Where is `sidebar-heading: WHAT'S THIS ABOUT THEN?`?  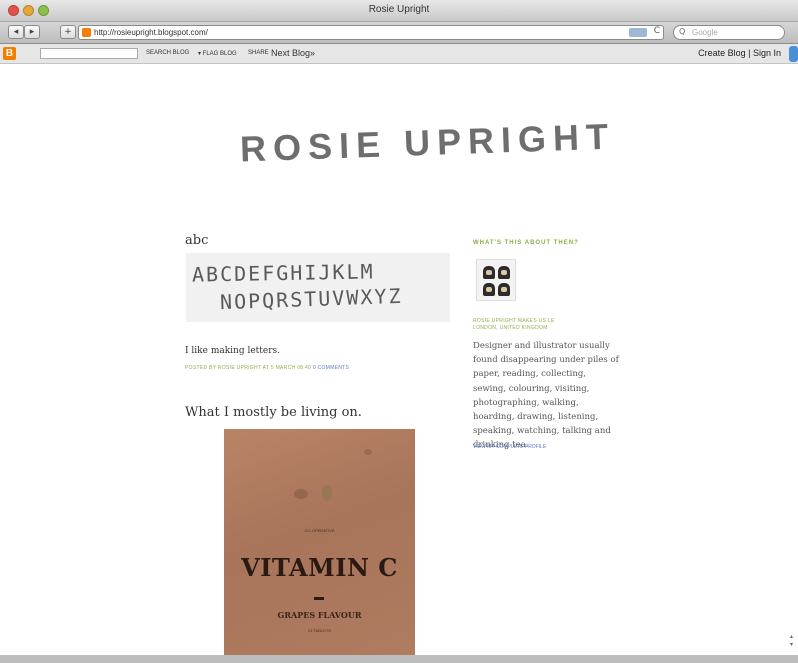
sidebar-heading: WHAT'S THIS ABOUT THEN? is located at coordinates (526, 243).